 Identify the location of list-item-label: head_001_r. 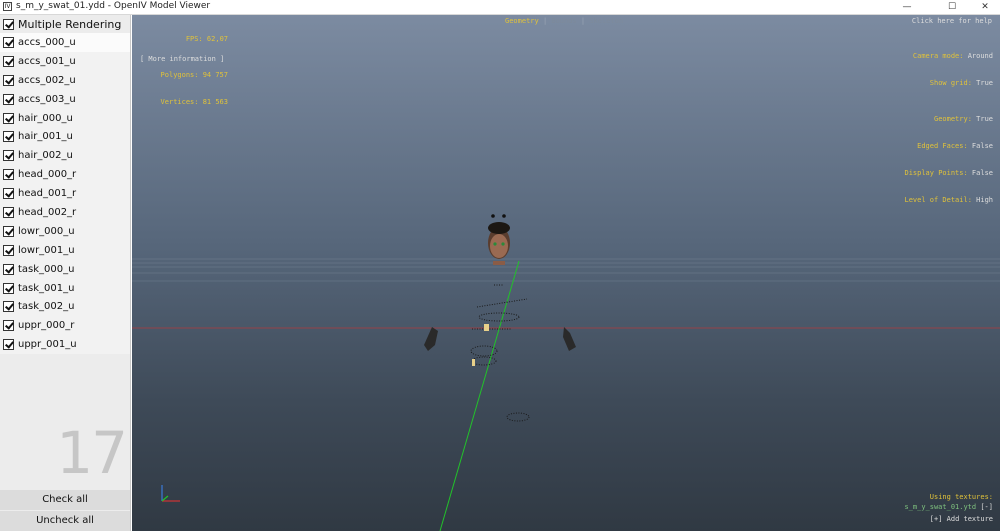
(47, 194).